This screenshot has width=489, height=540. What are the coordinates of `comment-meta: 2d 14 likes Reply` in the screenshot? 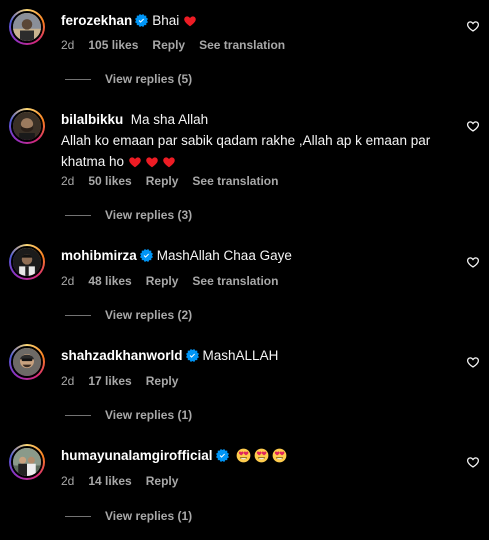 It's located at (126, 481).